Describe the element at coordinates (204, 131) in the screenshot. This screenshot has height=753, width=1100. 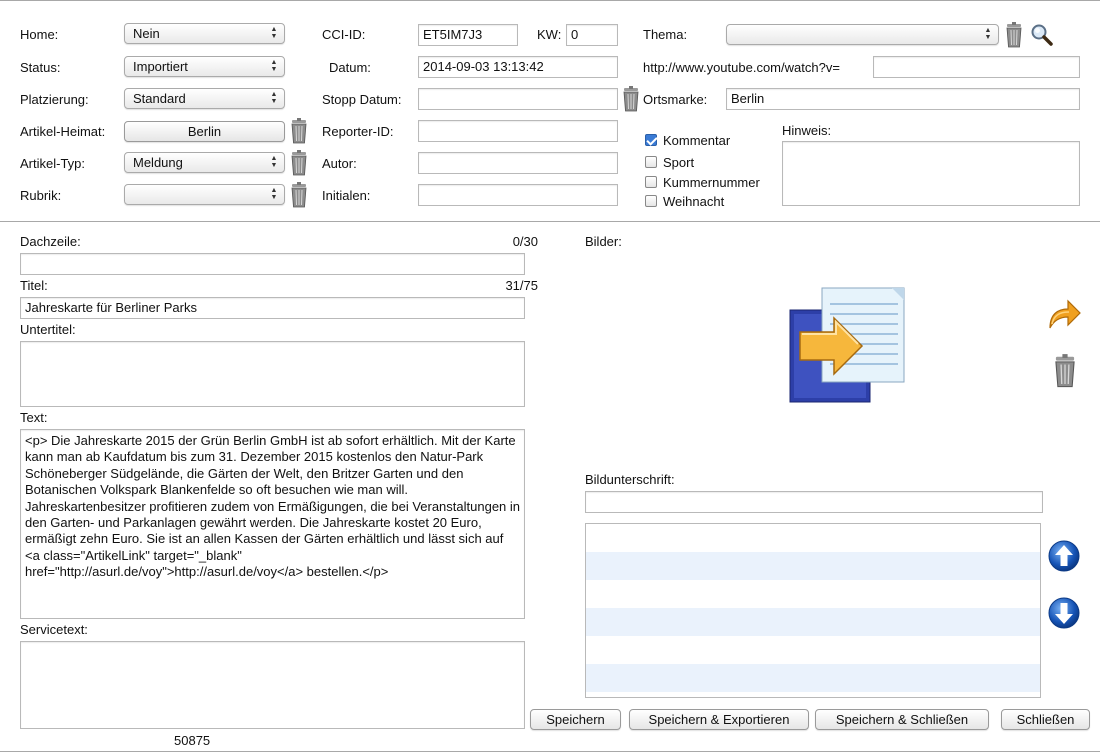
I see `artikel-heimat-button: Berlin` at that location.